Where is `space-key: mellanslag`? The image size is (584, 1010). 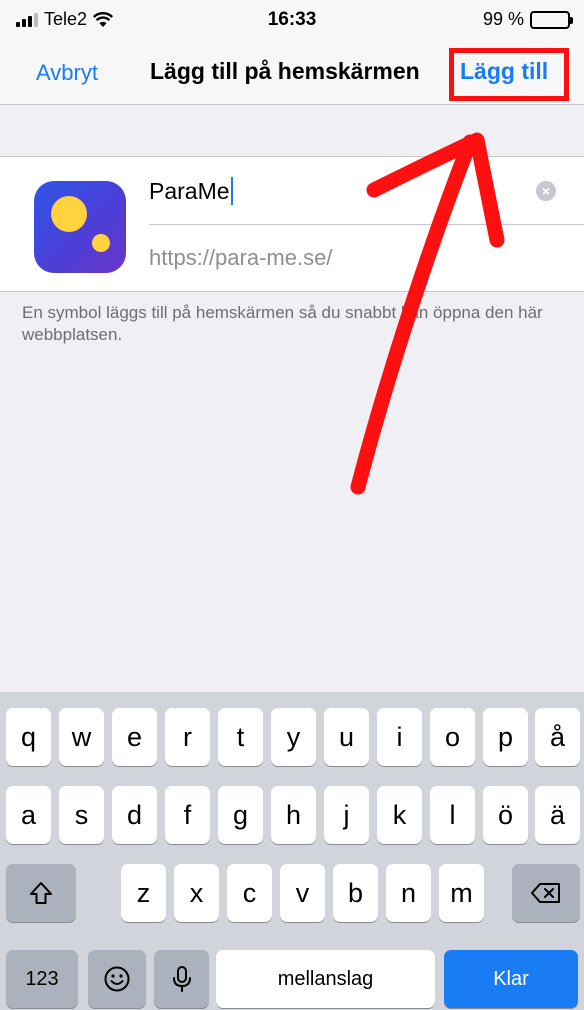 space-key: mellanslag is located at coordinates (325, 979).